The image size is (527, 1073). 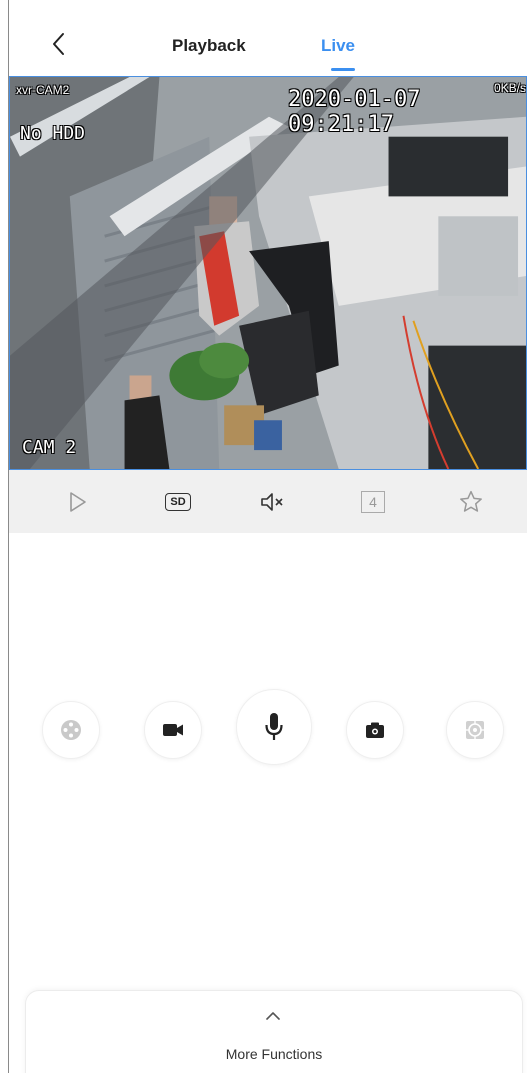 What do you see at coordinates (209, 46) in the screenshot?
I see `tab-playback: Playback` at bounding box center [209, 46].